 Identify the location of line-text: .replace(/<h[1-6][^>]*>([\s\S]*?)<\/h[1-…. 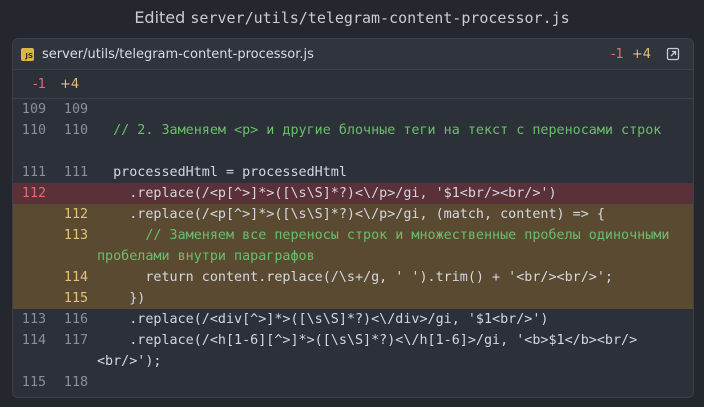
(367, 351).